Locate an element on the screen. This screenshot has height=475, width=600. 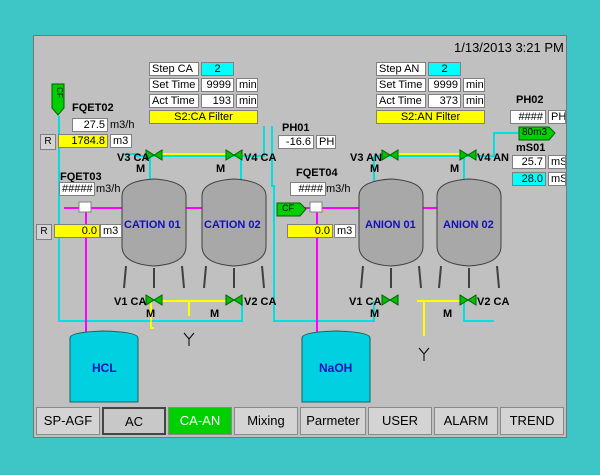
fqet02-flow-unit: m3/h is located at coordinates (122, 125).